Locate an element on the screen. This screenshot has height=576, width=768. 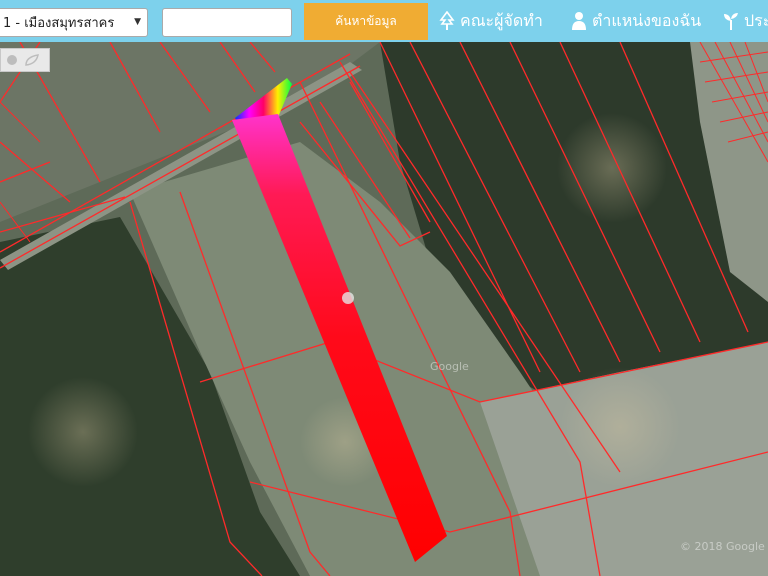
district-select-value: 1 - เมืองสมุทรสาคร is located at coordinates (59, 23).